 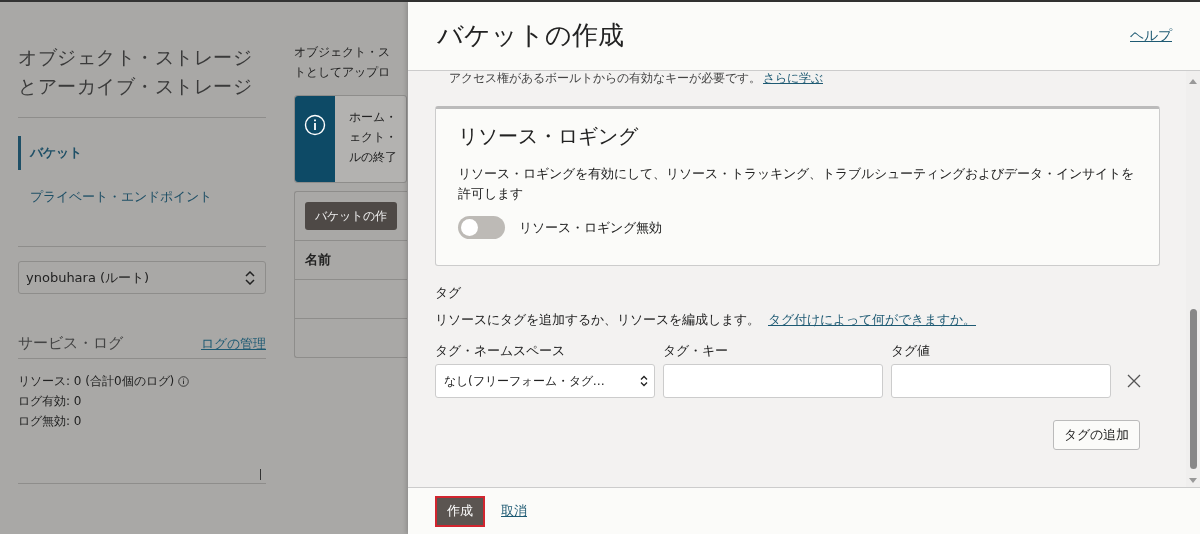 I want to click on cancel-link: 取消, so click(x=514, y=511).